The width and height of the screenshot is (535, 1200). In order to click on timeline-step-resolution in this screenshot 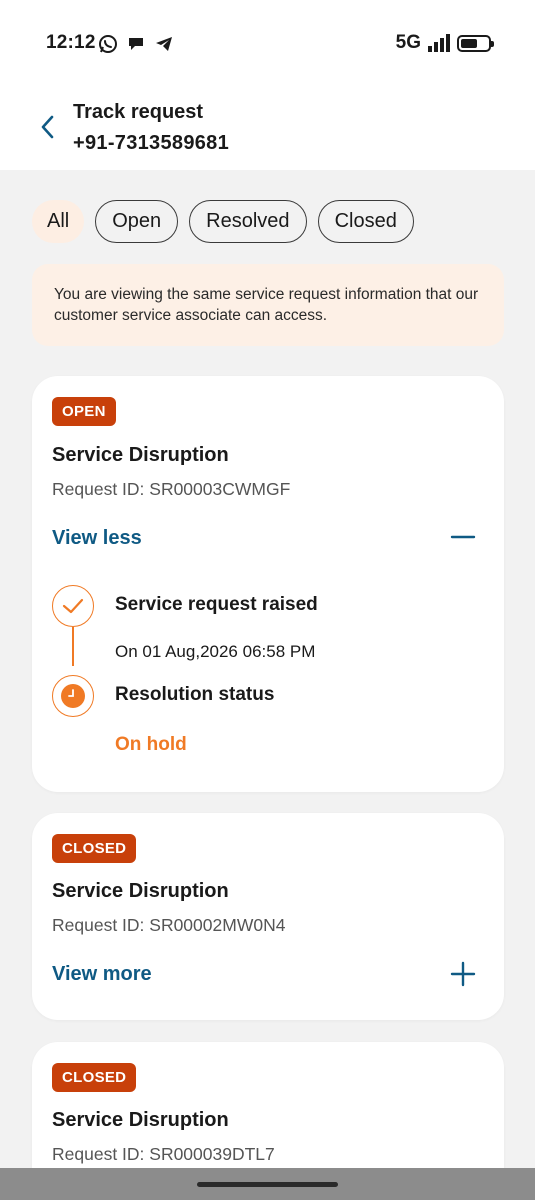, I will do `click(73, 696)`.